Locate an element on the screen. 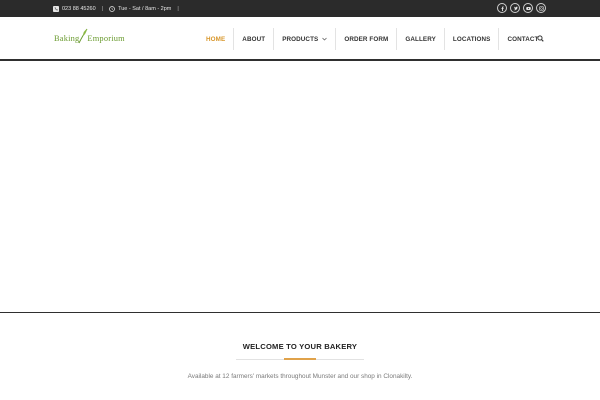 The width and height of the screenshot is (600, 400). top-bar: 023 88 45260 | Tue - Sat / 8am - 2pm | is located at coordinates (300, 8).